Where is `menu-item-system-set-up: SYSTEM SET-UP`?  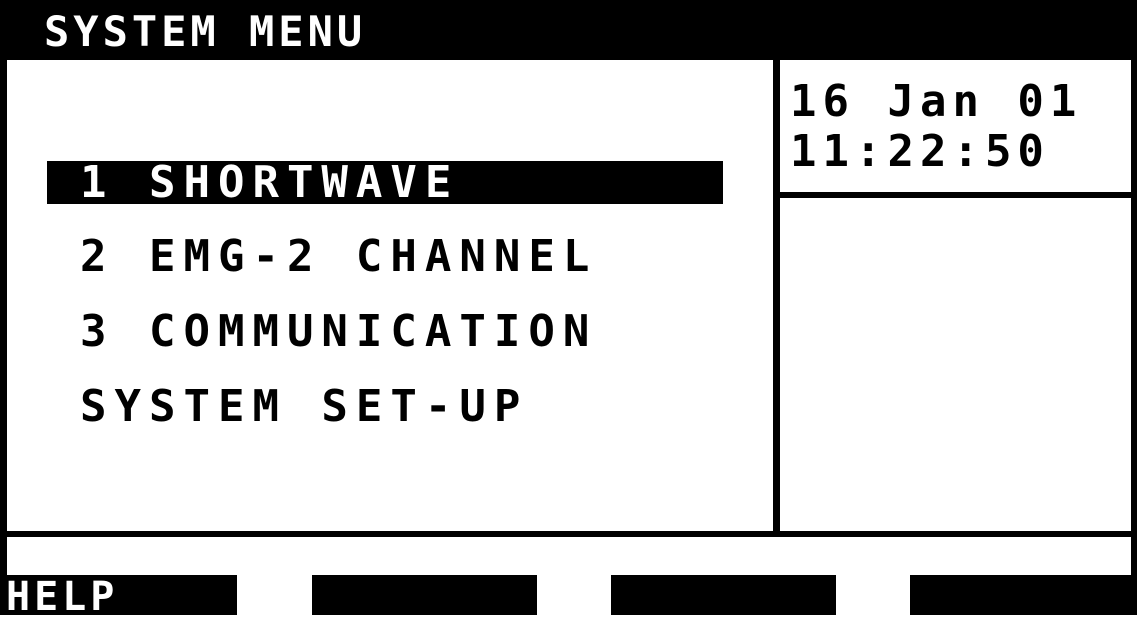 menu-item-system-set-up: SYSTEM SET-UP is located at coordinates (287, 407).